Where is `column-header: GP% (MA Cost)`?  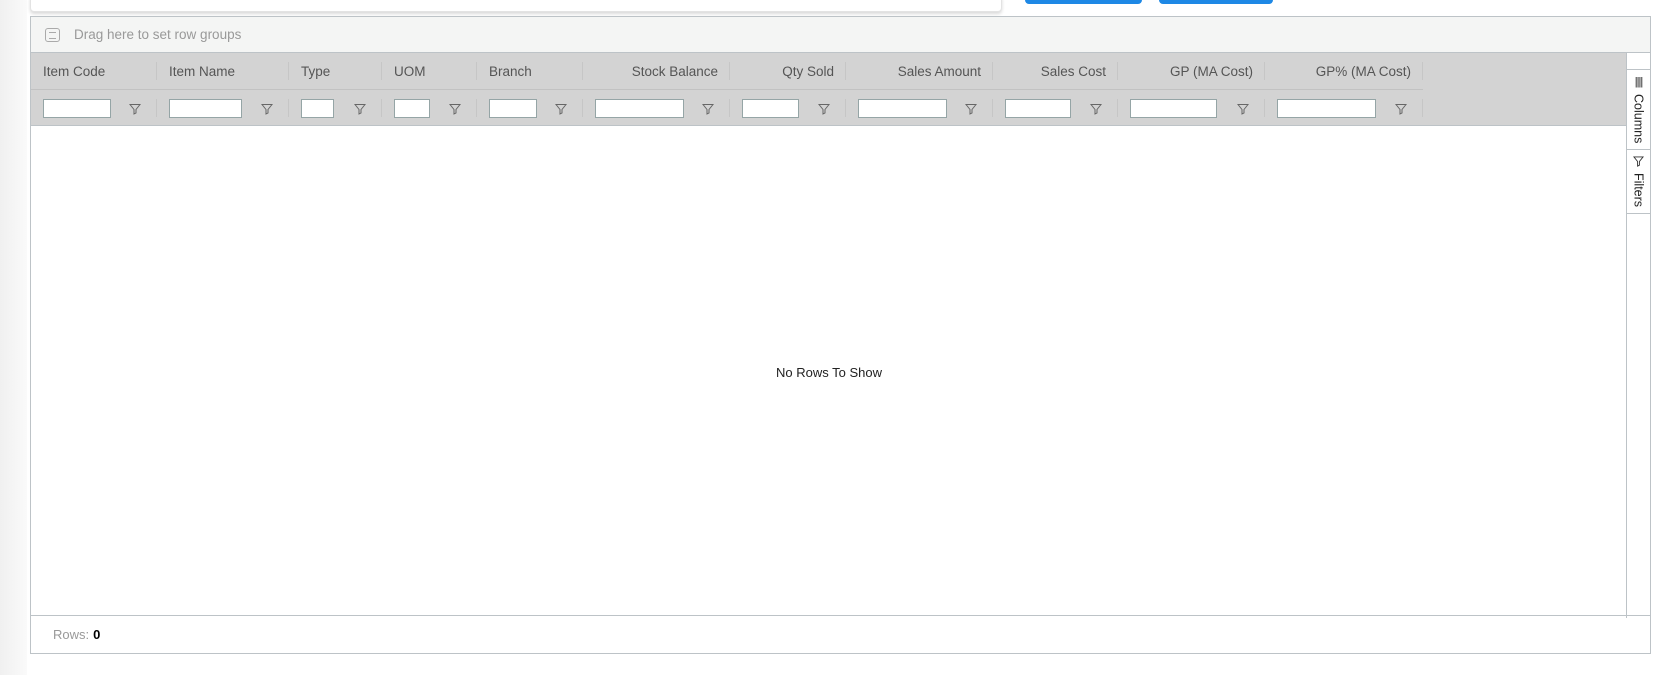
column-header: GP% (MA Cost) is located at coordinates (1344, 71).